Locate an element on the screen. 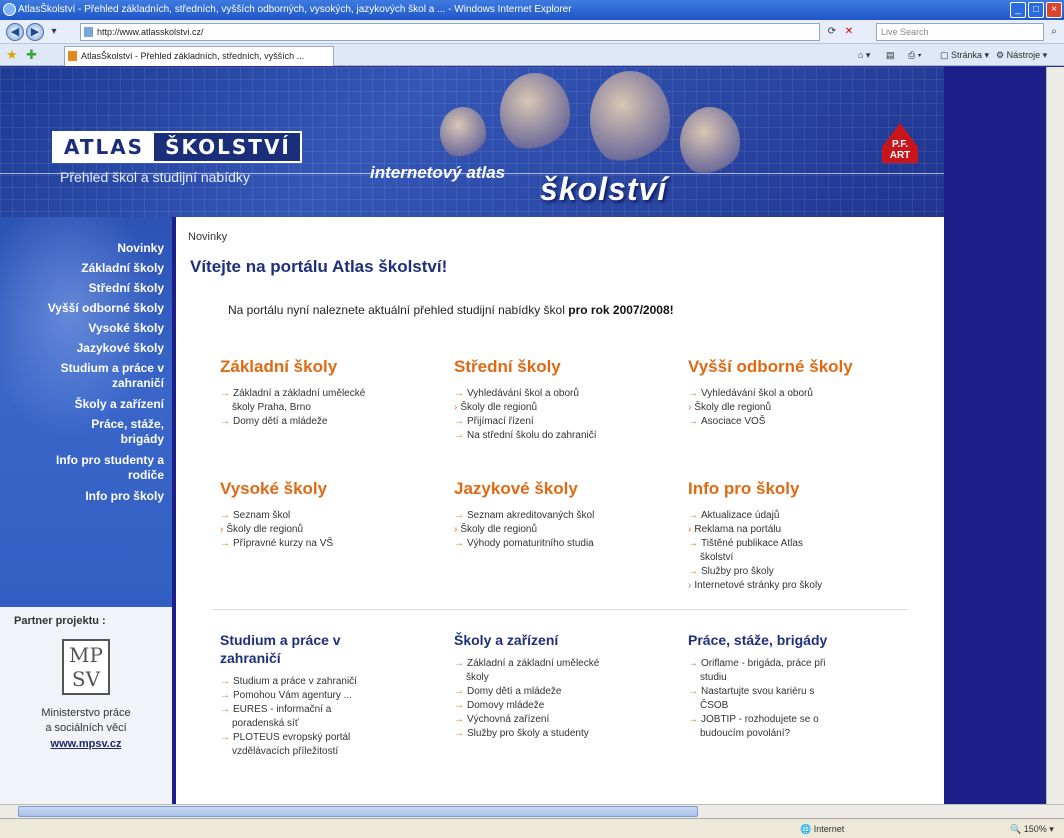 This screenshot has height=838, width=1064. nav-item-prace-2: brigády is located at coordinates (142, 439).